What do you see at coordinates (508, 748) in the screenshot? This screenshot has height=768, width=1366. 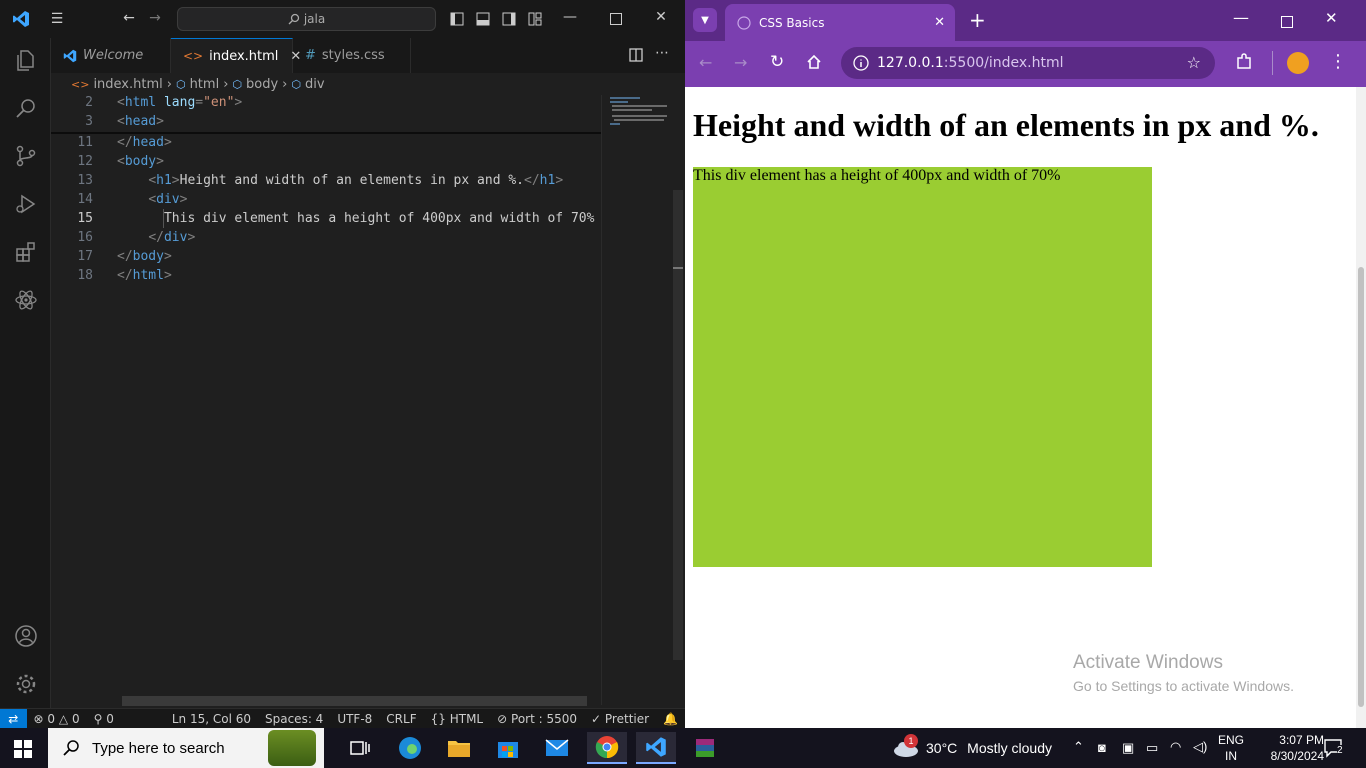 I see `microsoft-store-icon` at bounding box center [508, 748].